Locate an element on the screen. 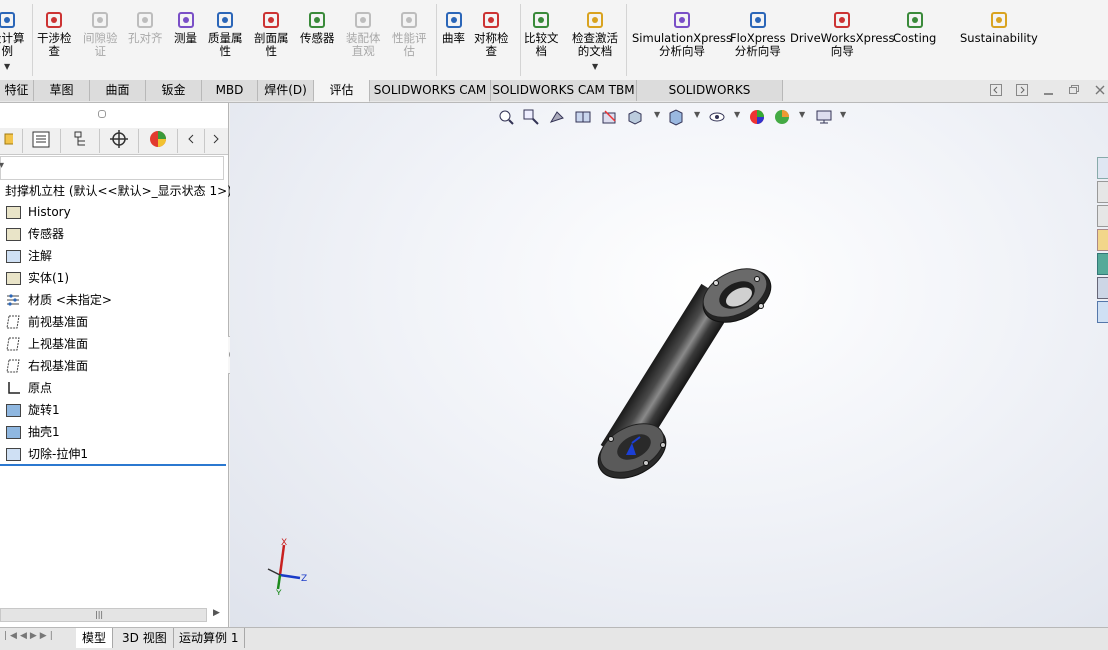  tab-solidworks-cam: SOLIDWORKS CAM is located at coordinates (430, 90).